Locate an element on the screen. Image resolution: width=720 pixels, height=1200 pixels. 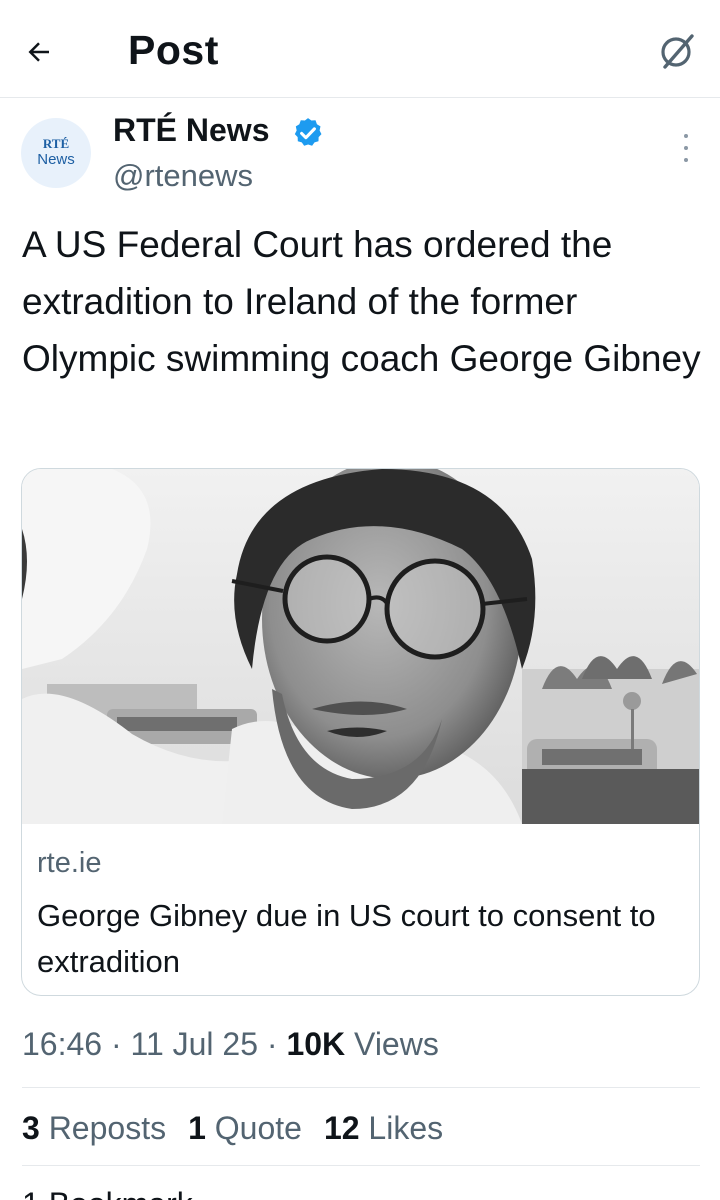
author-handle: @rtenews is located at coordinates (183, 176).